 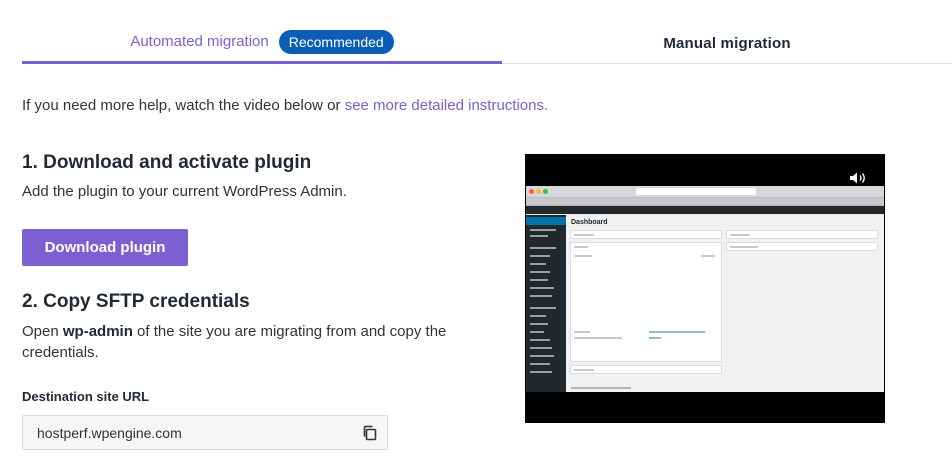 What do you see at coordinates (696, 191) in the screenshot?
I see `video-url-bar` at bounding box center [696, 191].